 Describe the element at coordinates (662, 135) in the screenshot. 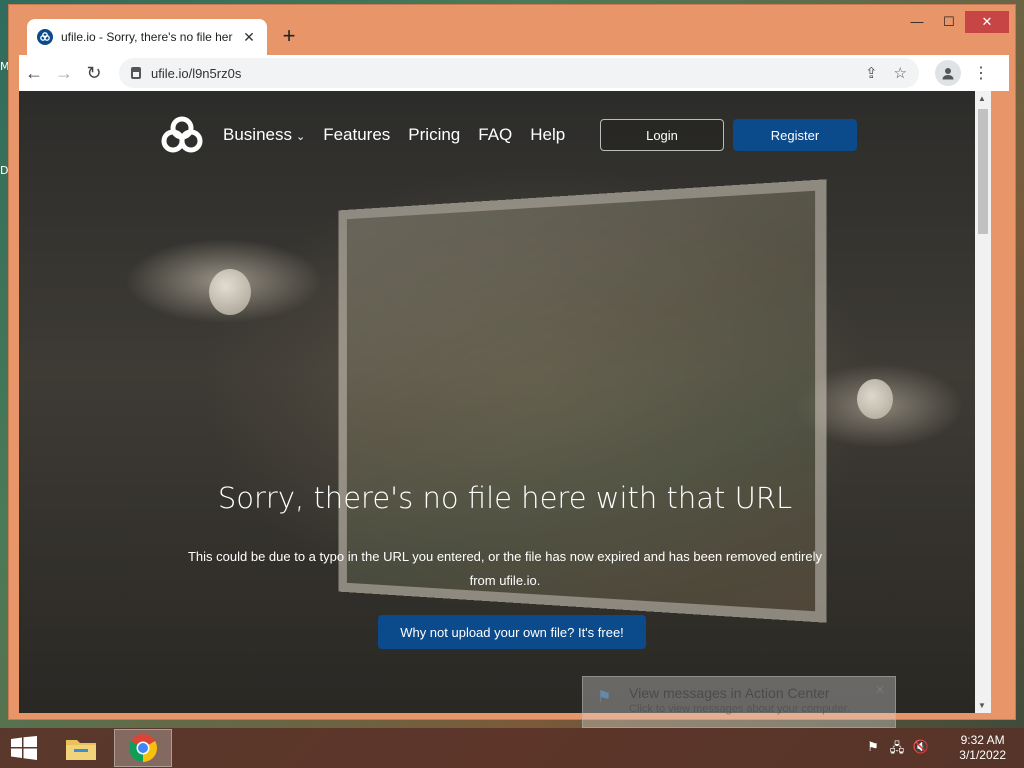

I see `login-button: Login` at that location.